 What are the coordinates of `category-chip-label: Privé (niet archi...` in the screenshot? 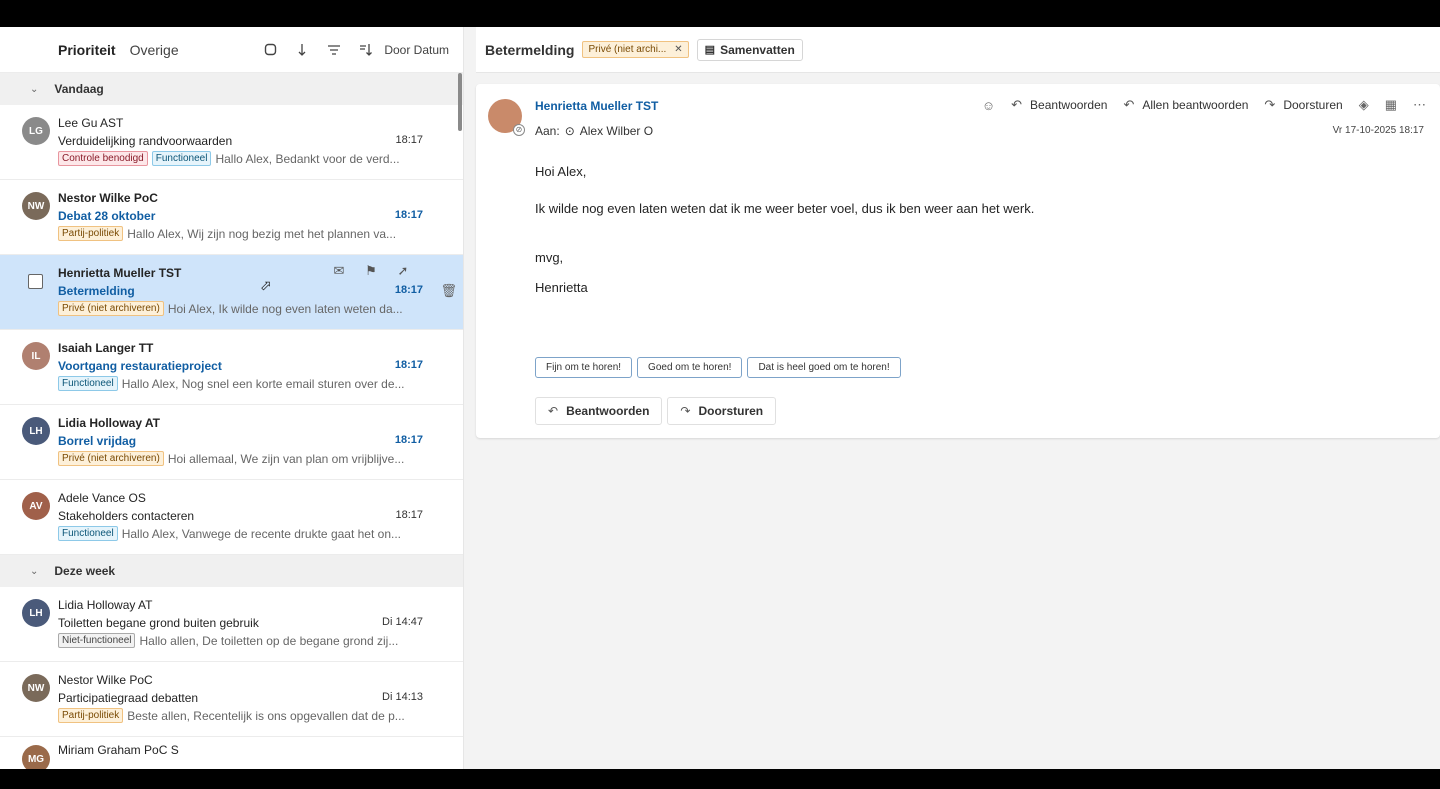 It's located at (627, 49).